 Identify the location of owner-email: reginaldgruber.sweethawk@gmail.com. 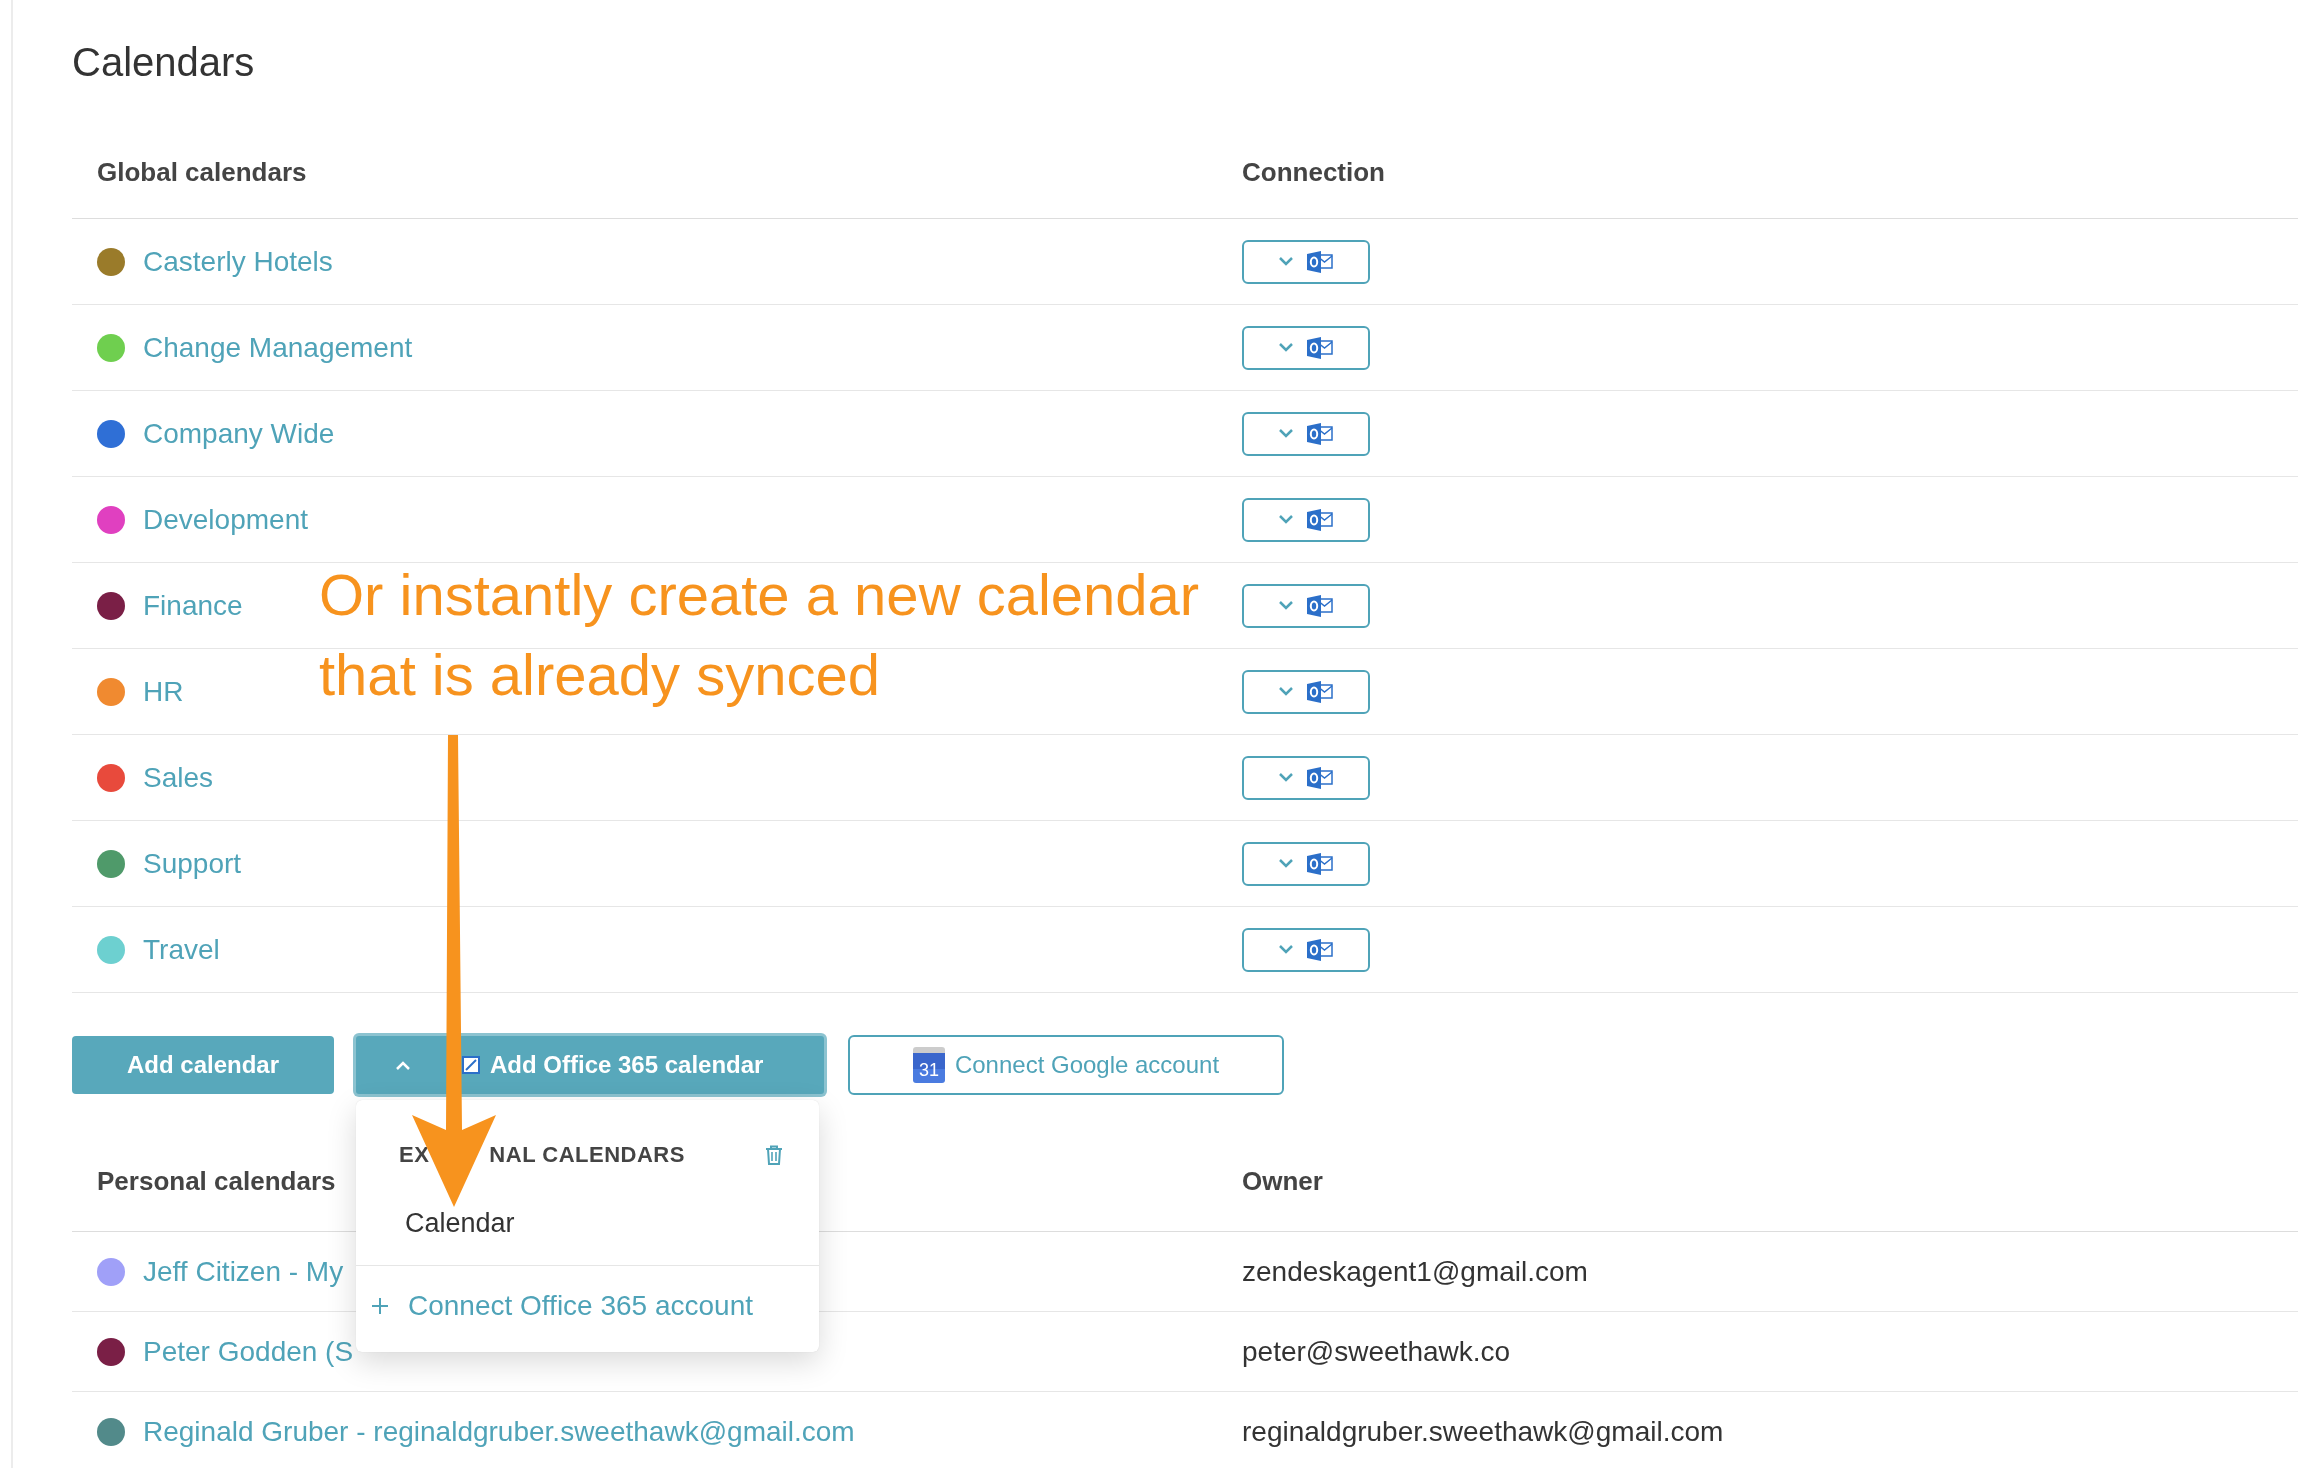
(1483, 1431).